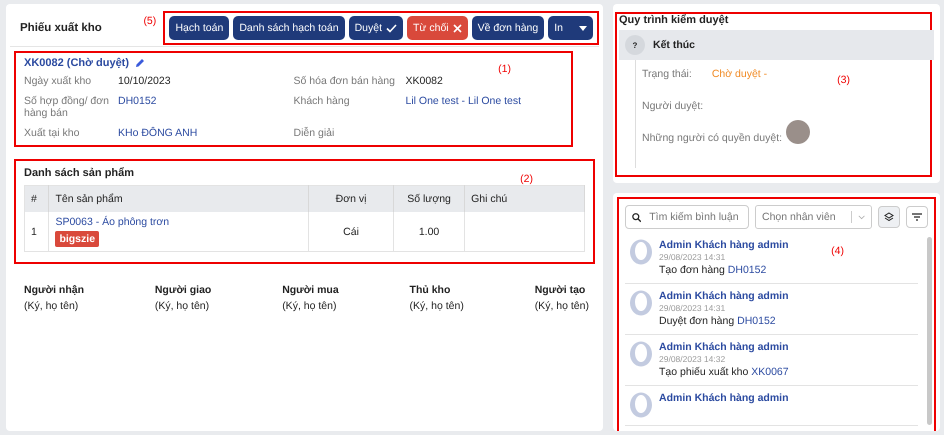  Describe the element at coordinates (770, 372) in the screenshot. I see `reference-link: XK0067` at that location.